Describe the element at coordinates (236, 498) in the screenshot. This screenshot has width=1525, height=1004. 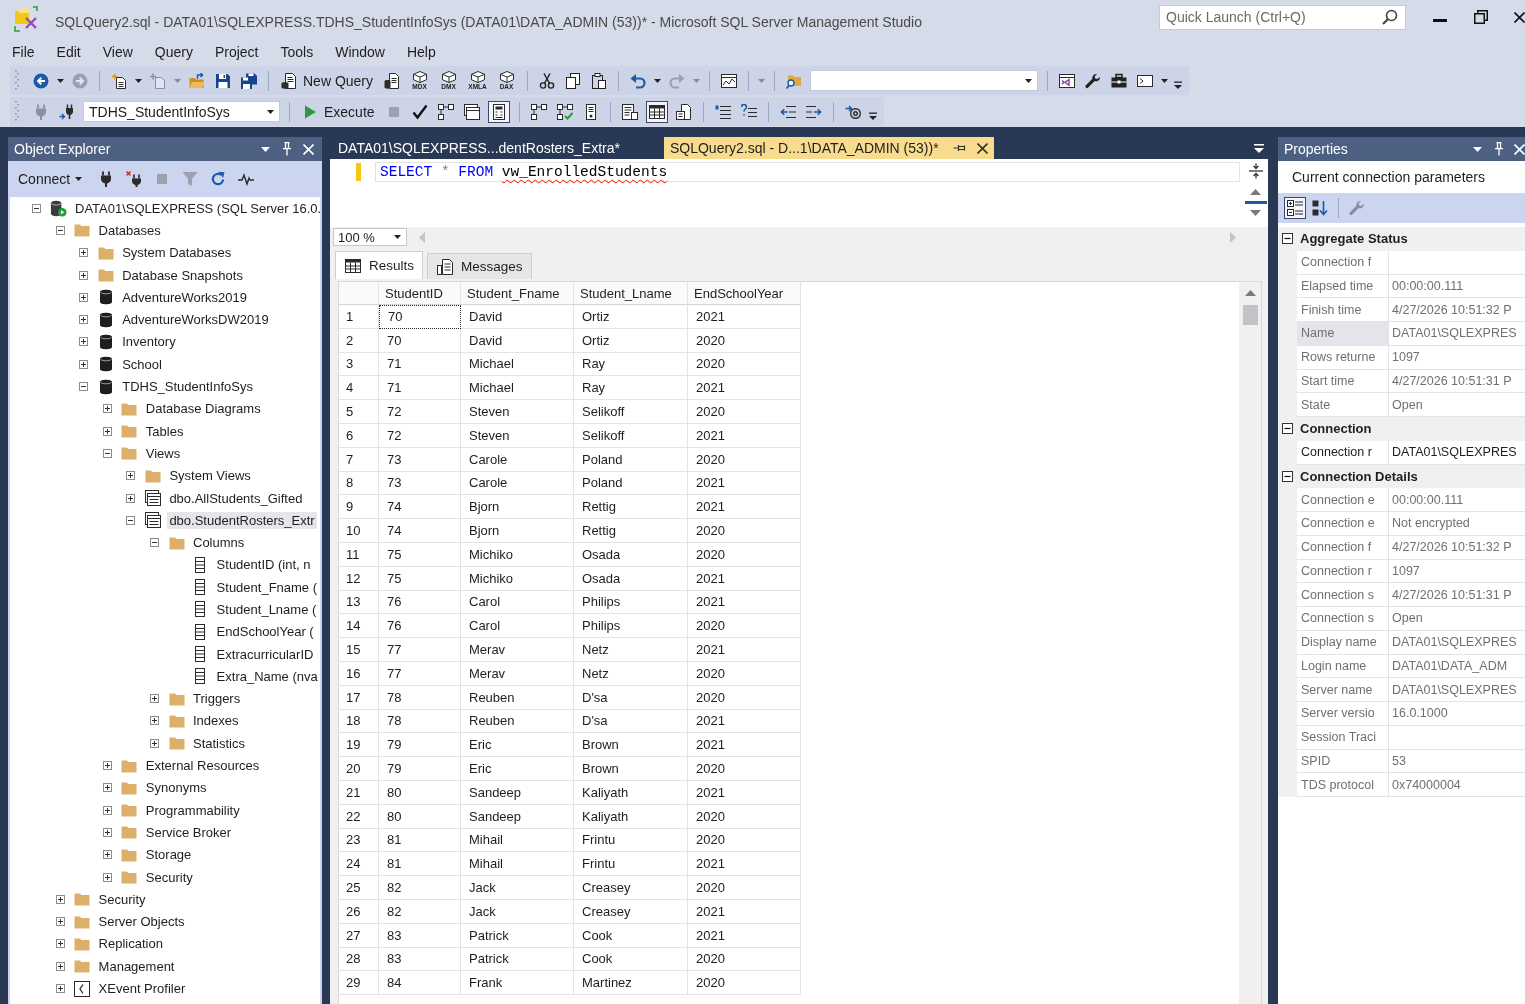
I see `tree-item: dbo.AllStudents_Gifted` at that location.